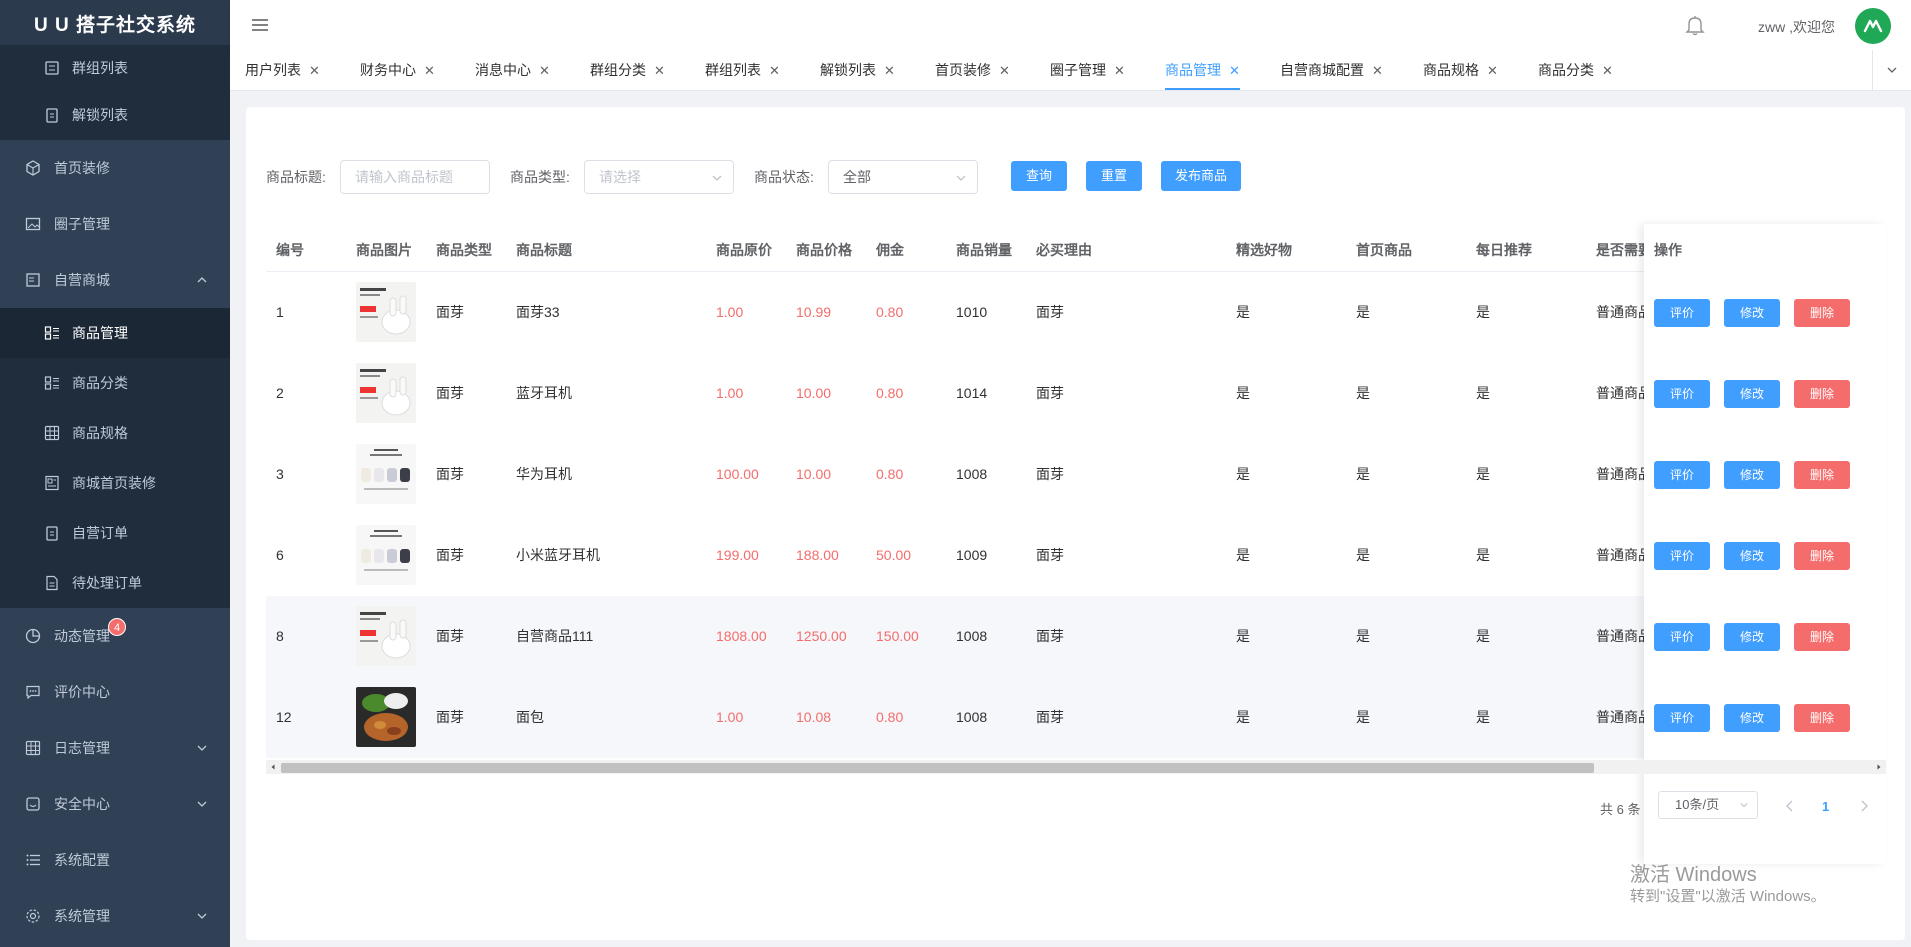 This screenshot has height=947, width=1911. What do you see at coordinates (415, 177) in the screenshot?
I see `title-search-input: 请输入商品标题` at bounding box center [415, 177].